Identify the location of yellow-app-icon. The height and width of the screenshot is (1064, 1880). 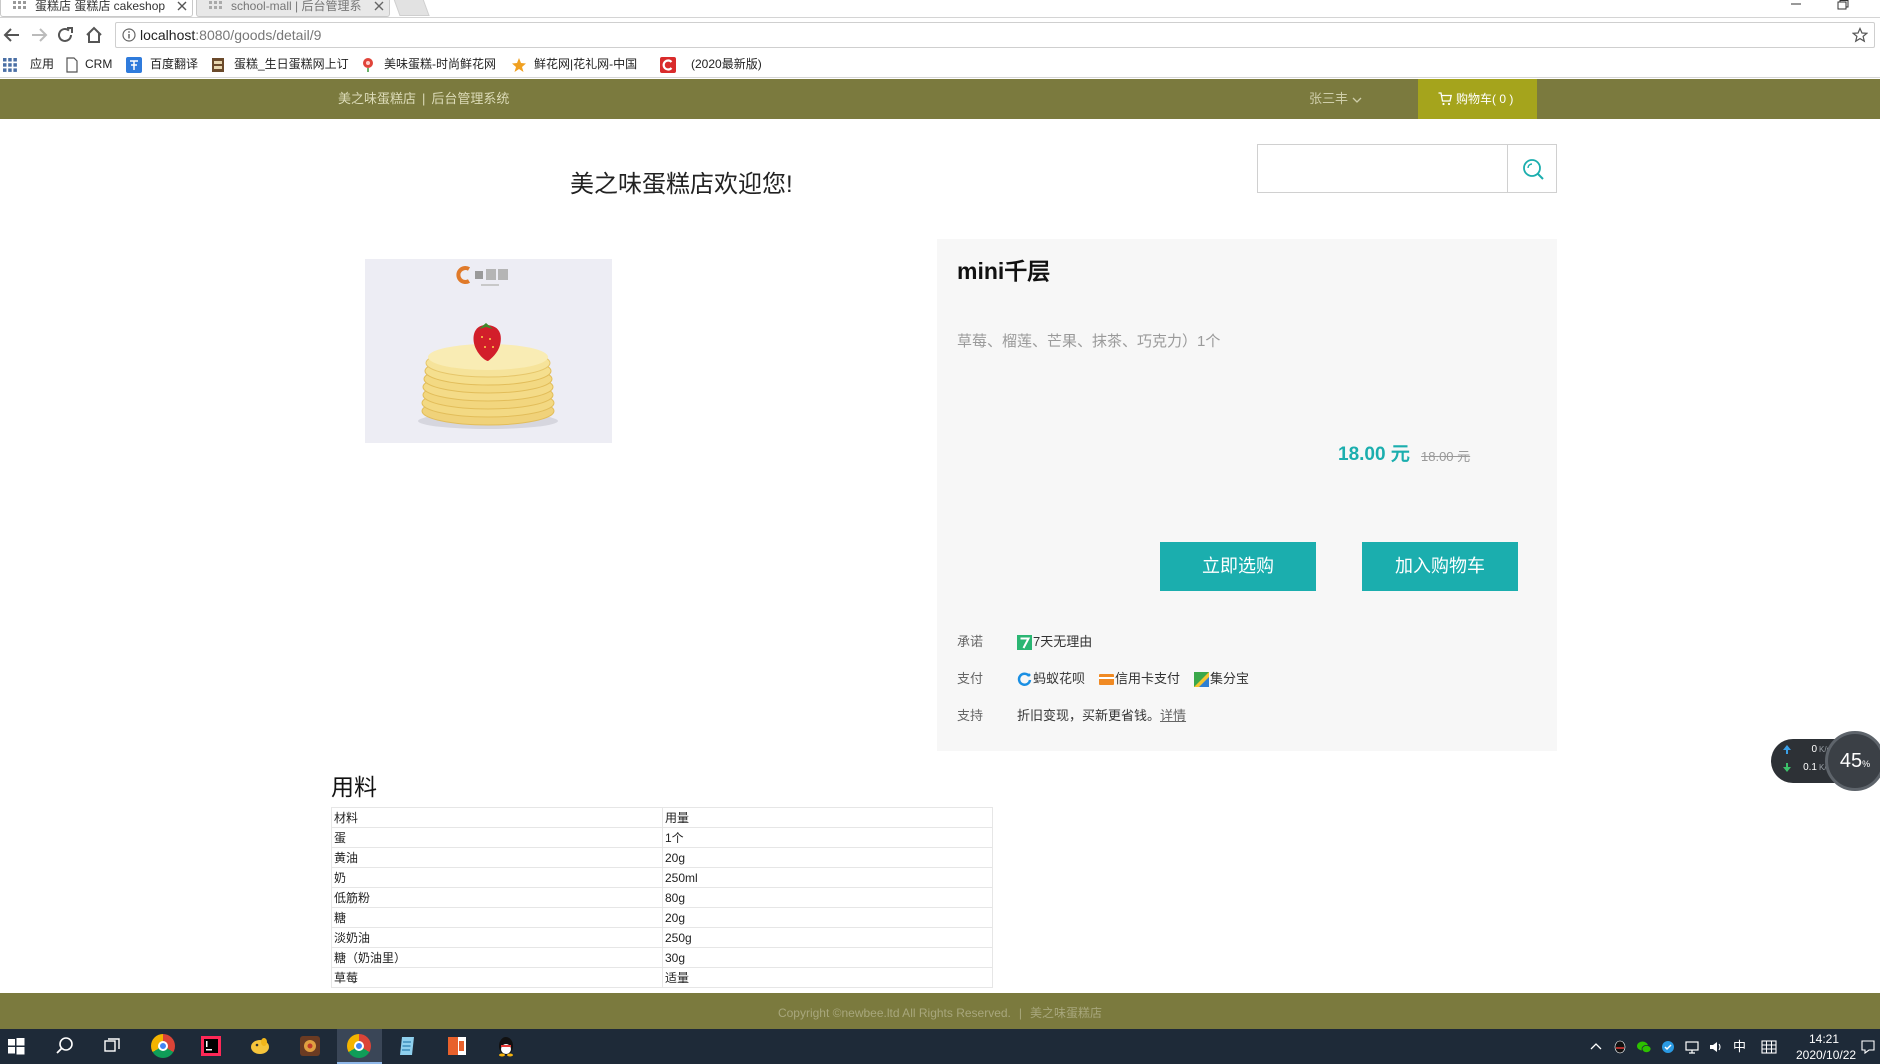
(260, 1046).